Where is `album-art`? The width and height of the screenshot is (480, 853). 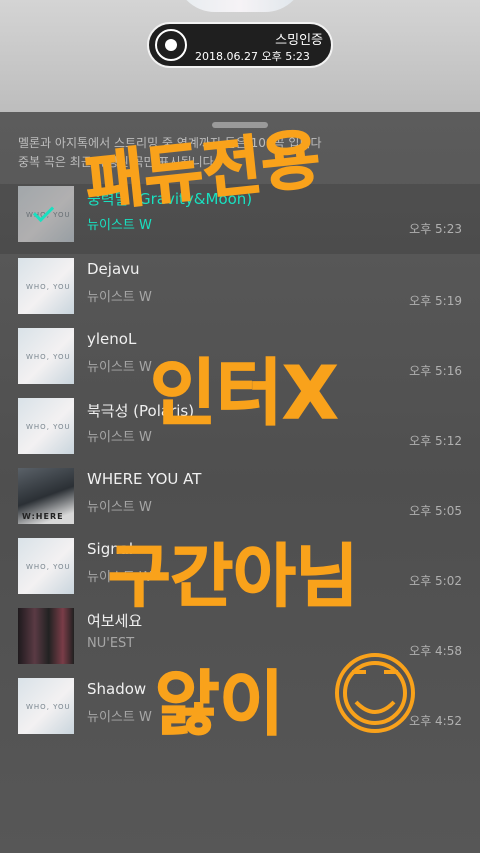 album-art is located at coordinates (46, 636).